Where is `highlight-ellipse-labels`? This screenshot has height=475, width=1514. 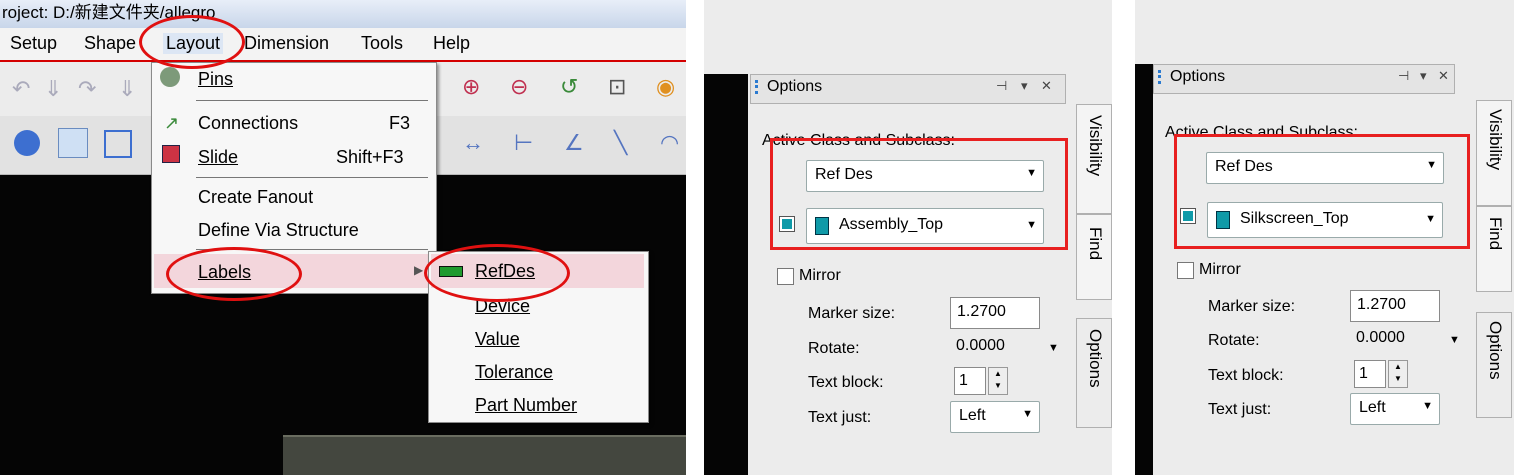
highlight-ellipse-labels is located at coordinates (234, 274).